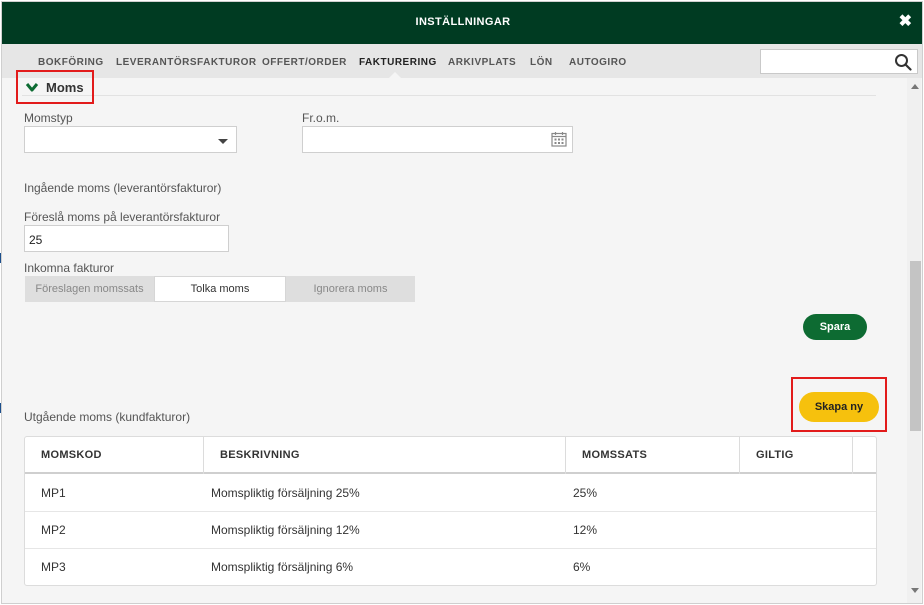  What do you see at coordinates (89, 289) in the screenshot?
I see `segment-suggested-rate: Föreslagen momssats` at bounding box center [89, 289].